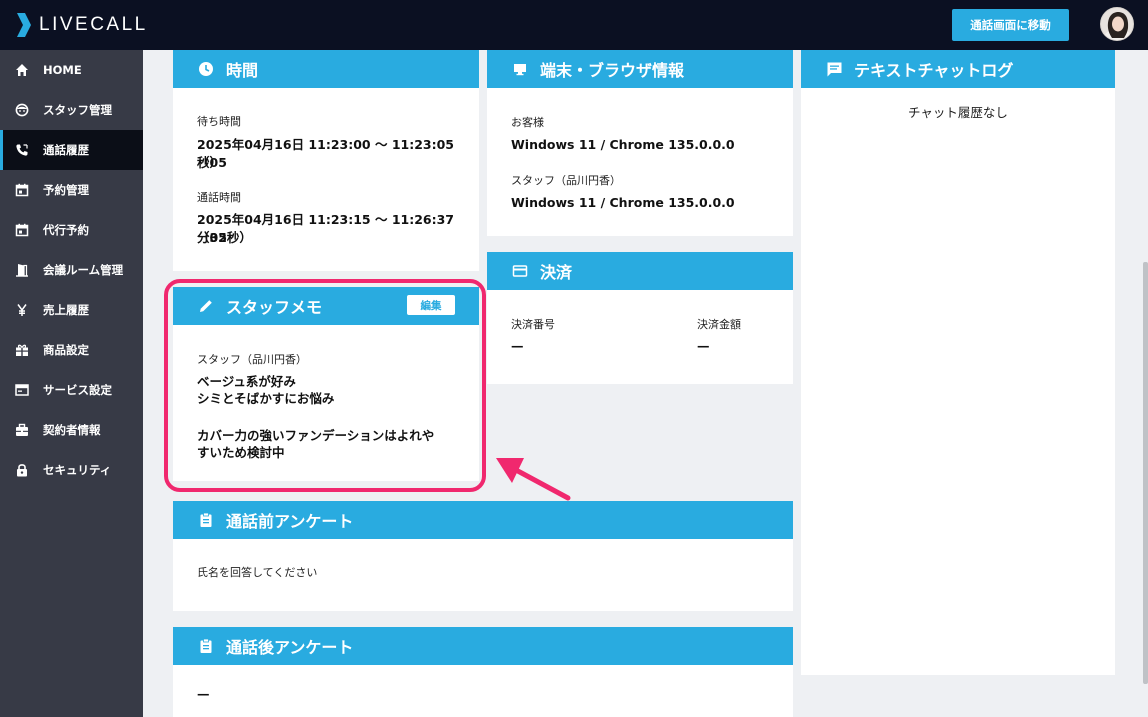 The height and width of the screenshot is (717, 1148). Describe the element at coordinates (1010, 25) in the screenshot. I see `go-to-call-screen-button: 通話画面に移動` at that location.